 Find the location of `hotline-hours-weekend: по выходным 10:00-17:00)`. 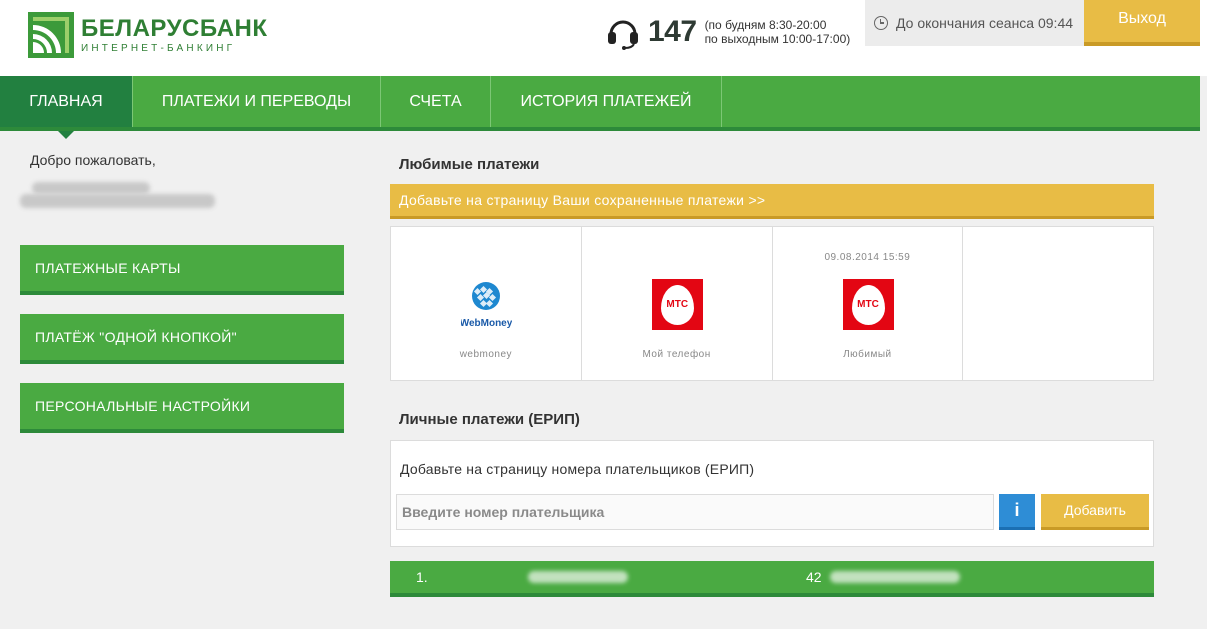

hotline-hours-weekend: по выходным 10:00-17:00) is located at coordinates (777, 39).